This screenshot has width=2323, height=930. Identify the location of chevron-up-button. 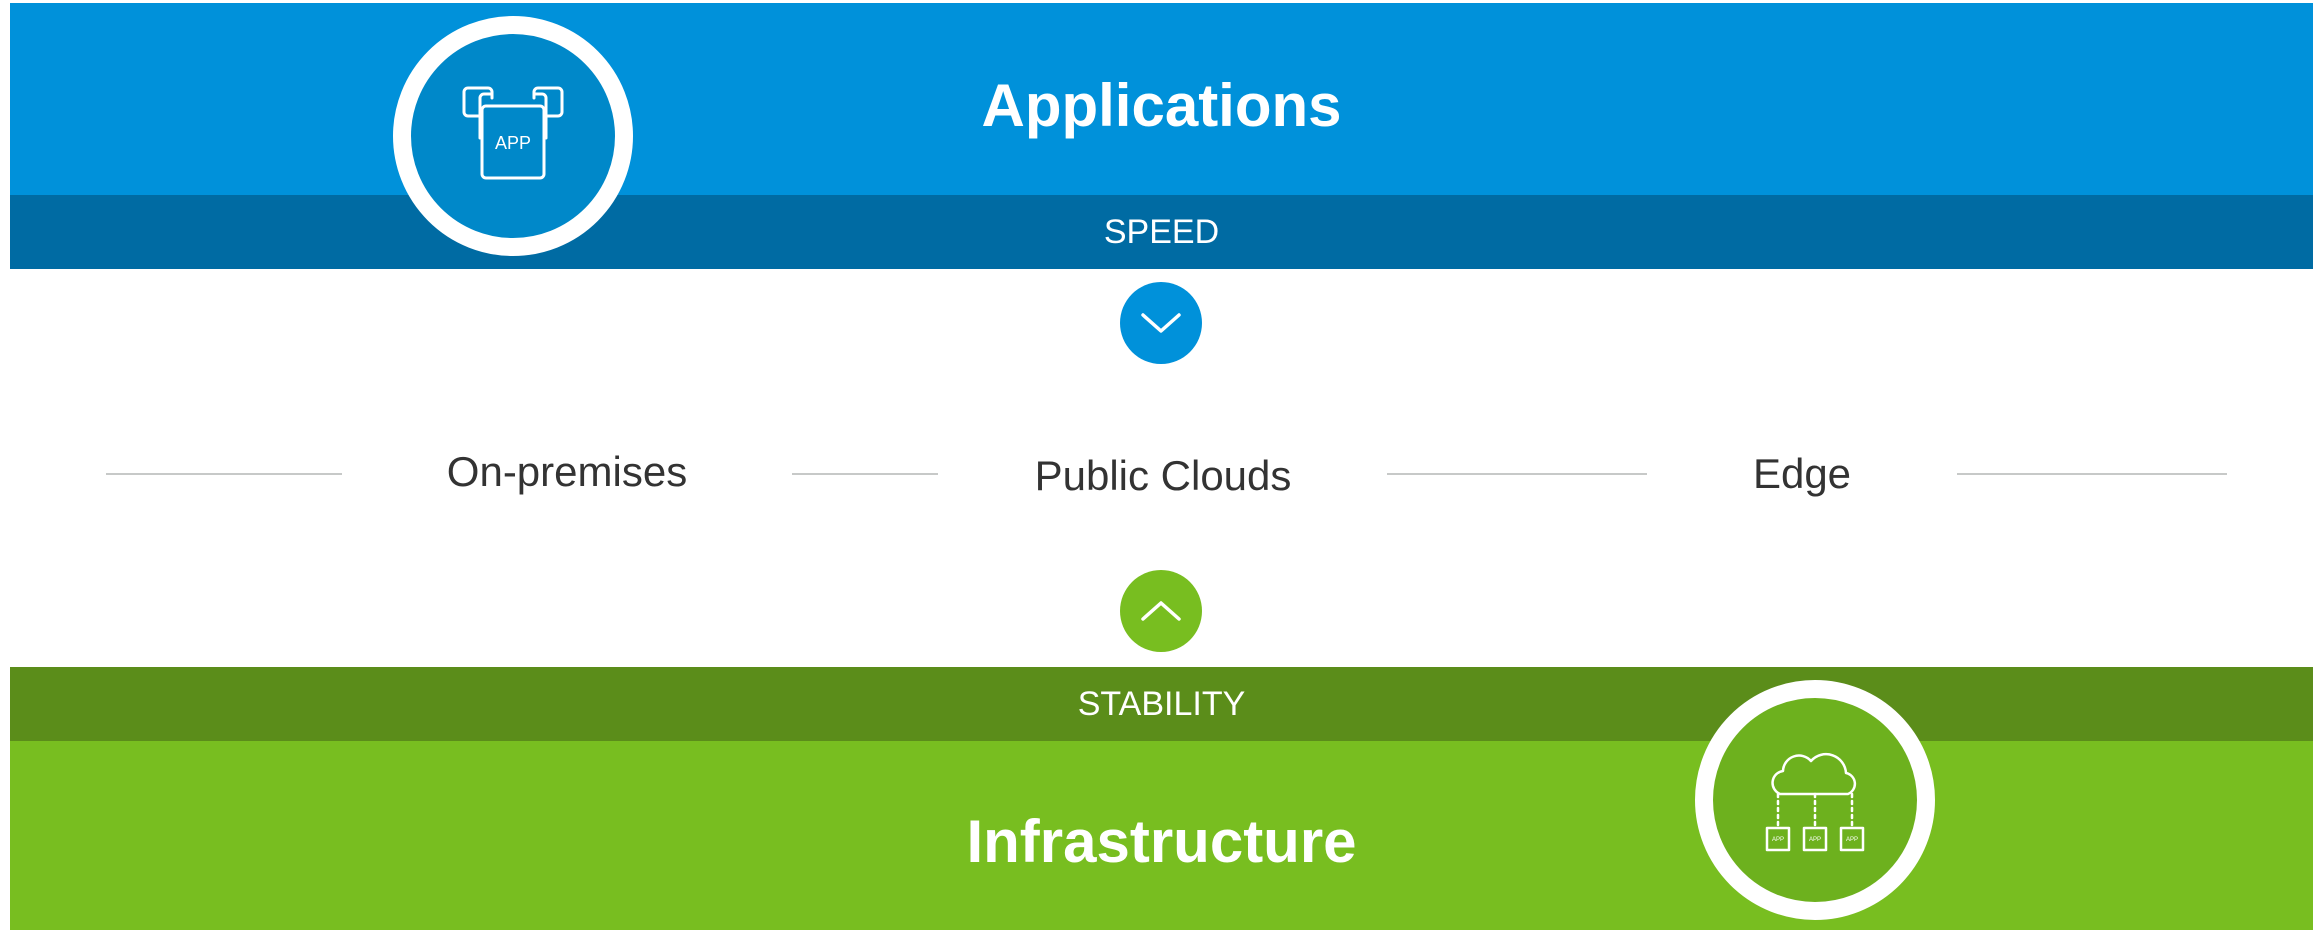
(1161, 611).